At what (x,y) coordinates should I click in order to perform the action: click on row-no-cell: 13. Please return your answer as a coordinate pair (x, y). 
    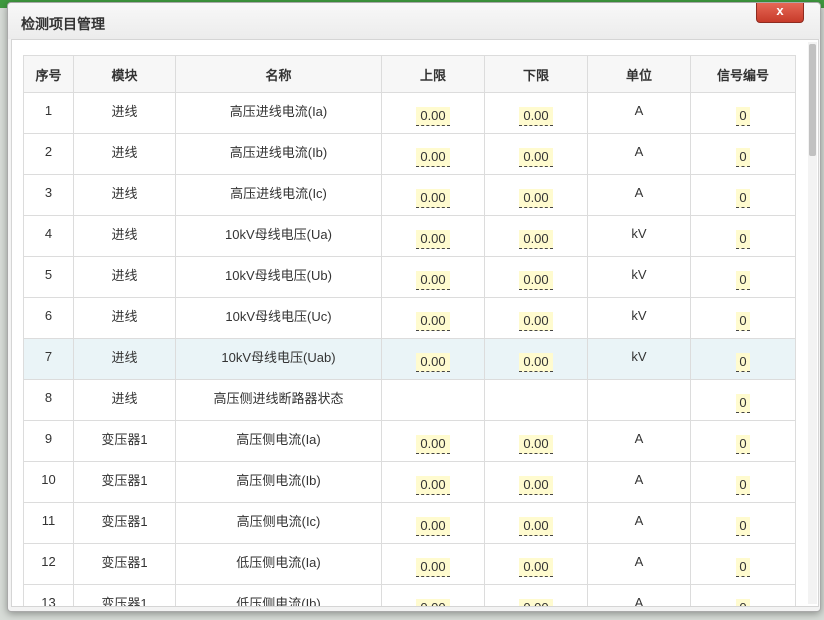
    Looking at the image, I should click on (48, 595).